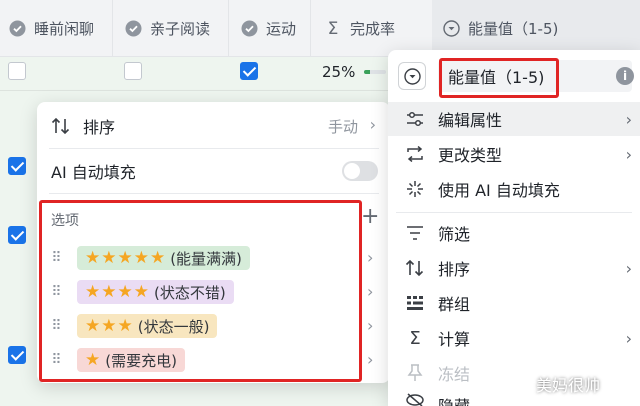 This screenshot has width=640, height=406. Describe the element at coordinates (65, 221) in the screenshot. I see `options-title: 选项` at that location.